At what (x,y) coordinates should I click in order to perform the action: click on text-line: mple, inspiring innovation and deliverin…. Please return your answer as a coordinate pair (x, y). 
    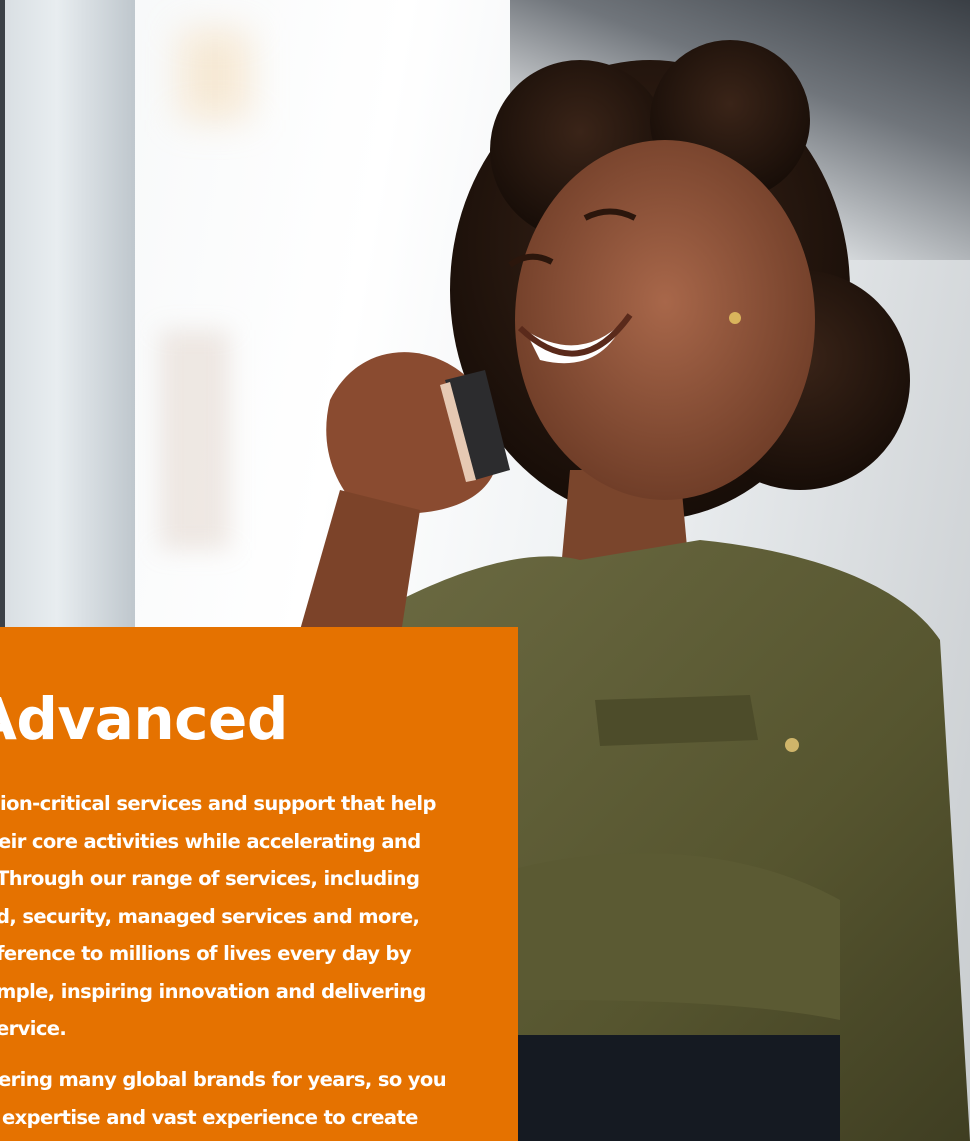
    Looking at the image, I should click on (213, 991).